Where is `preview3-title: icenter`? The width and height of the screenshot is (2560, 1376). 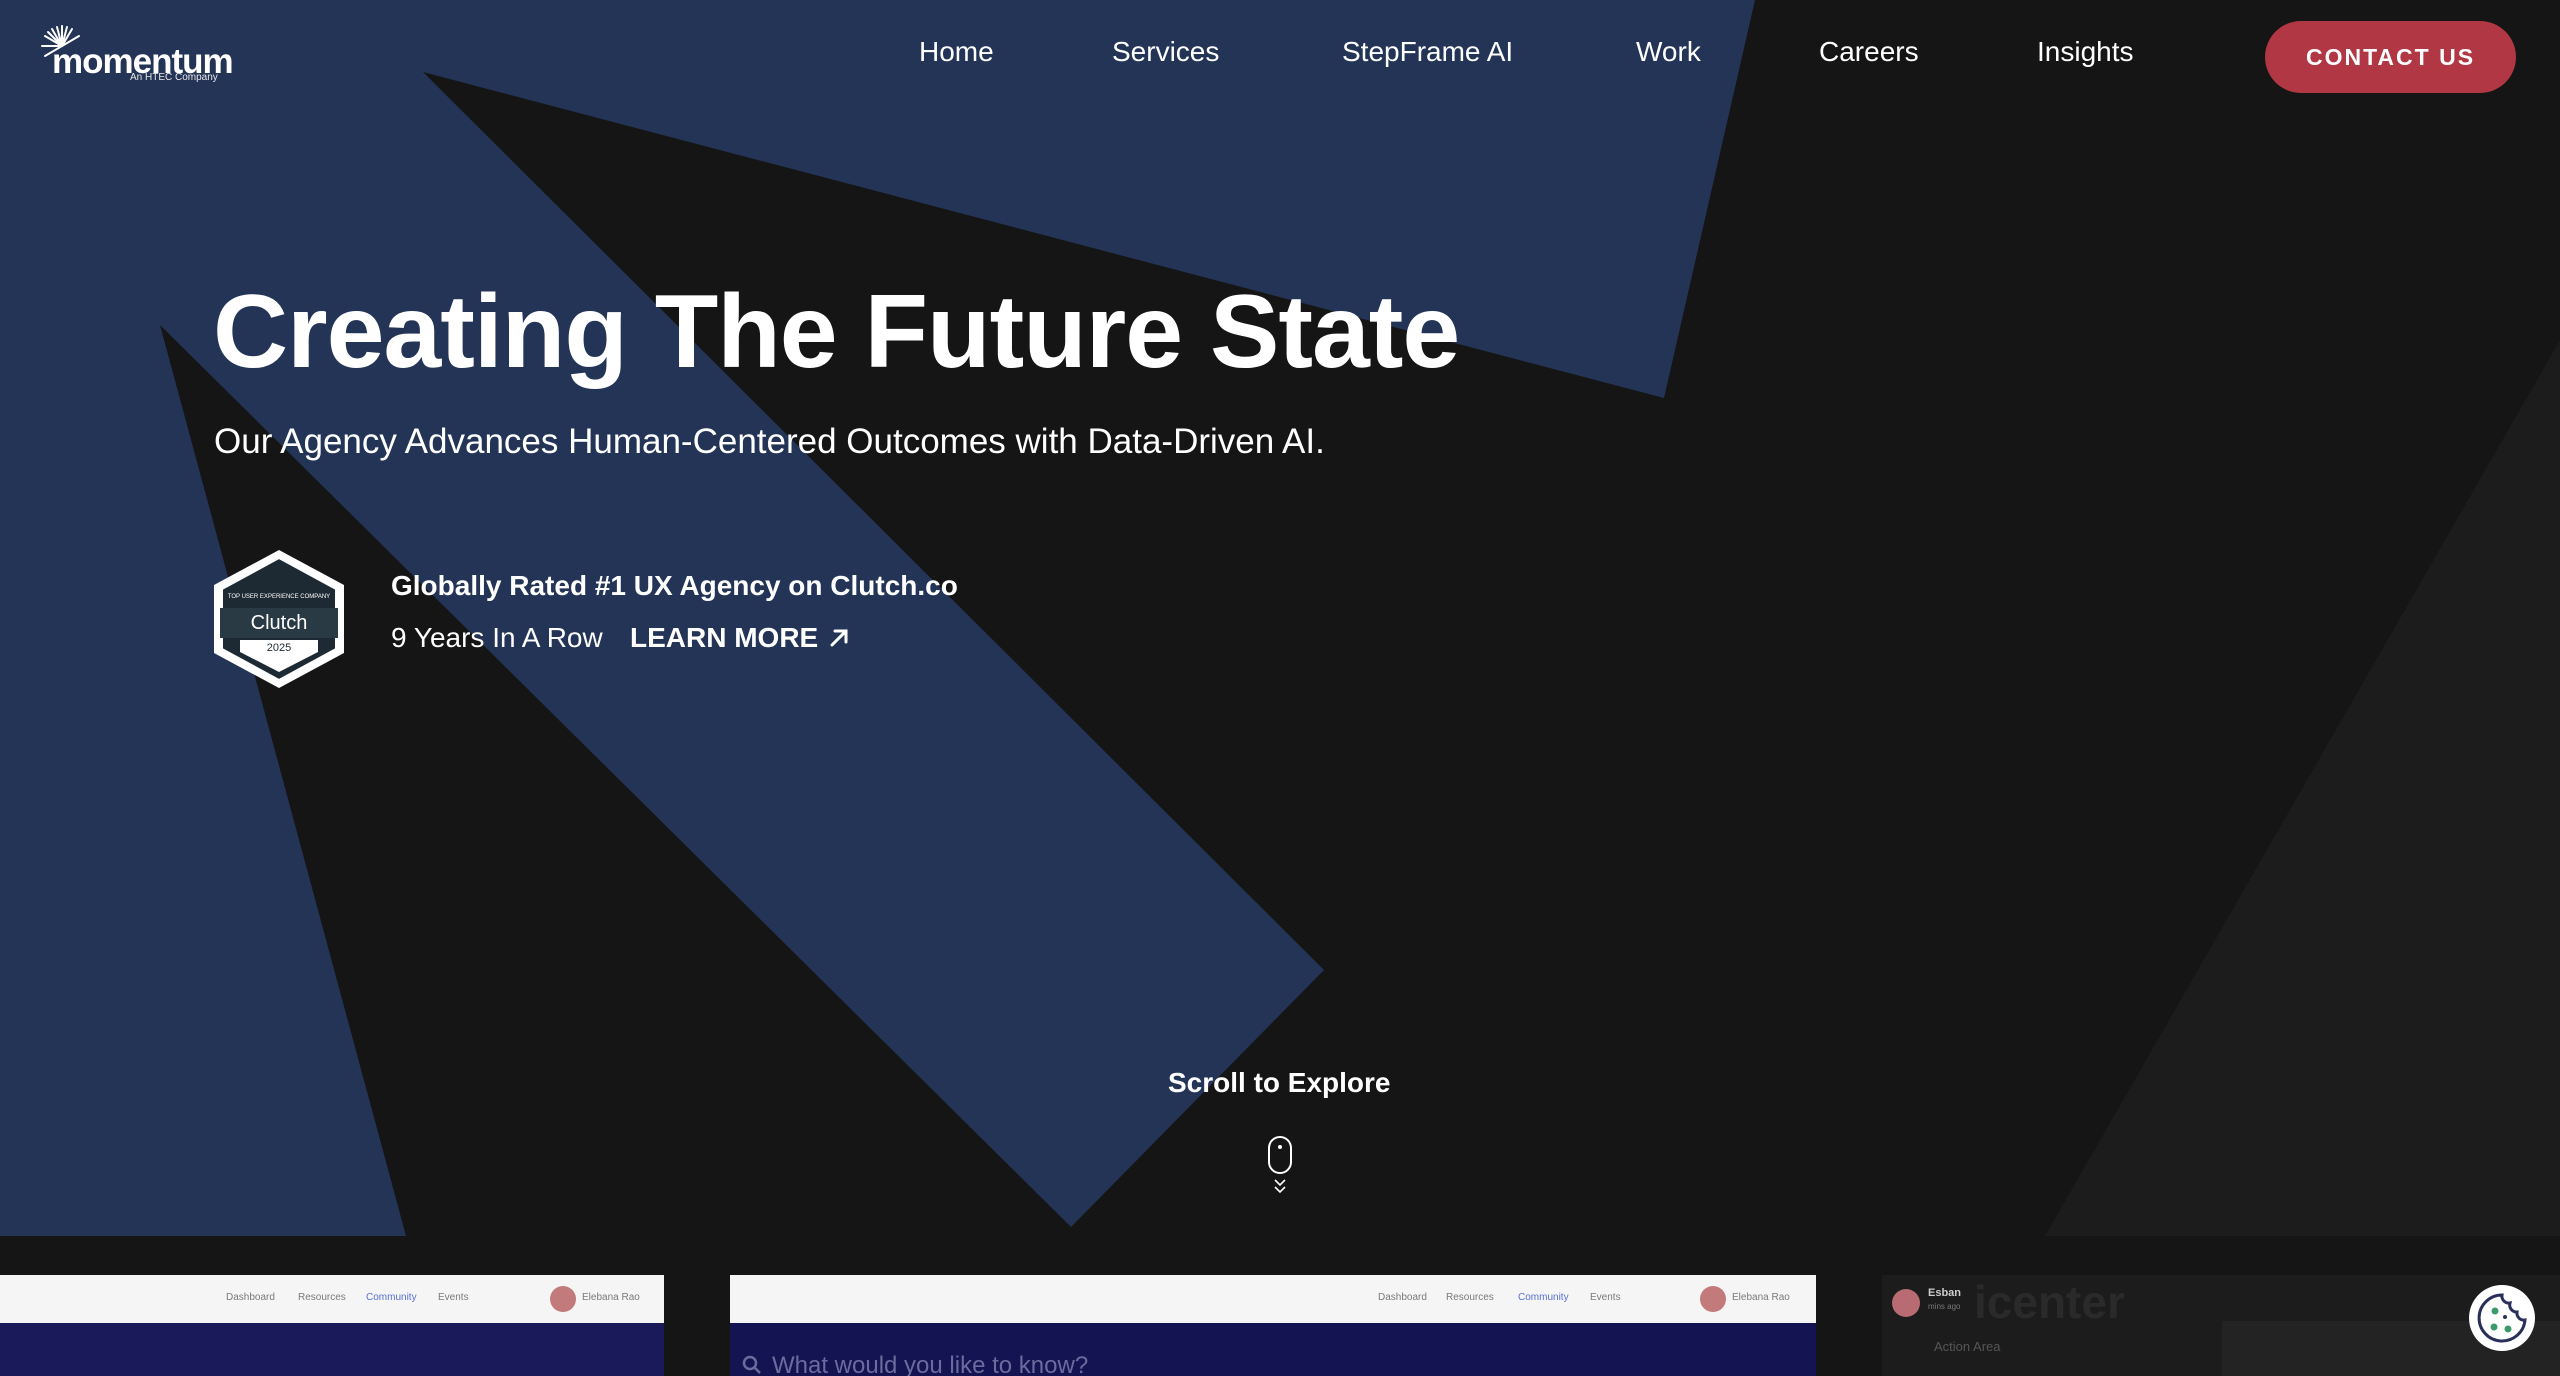 preview3-title: icenter is located at coordinates (2049, 1302).